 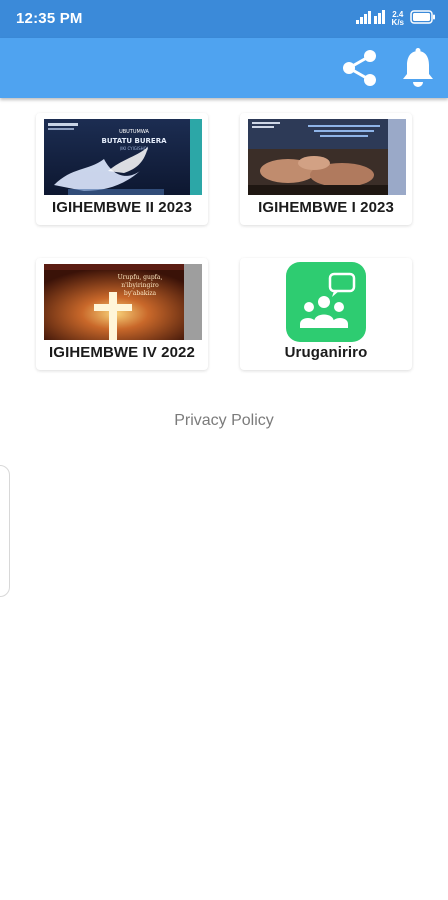 I want to click on svg-text: n'ibyiringiro, so click(x=140, y=285).